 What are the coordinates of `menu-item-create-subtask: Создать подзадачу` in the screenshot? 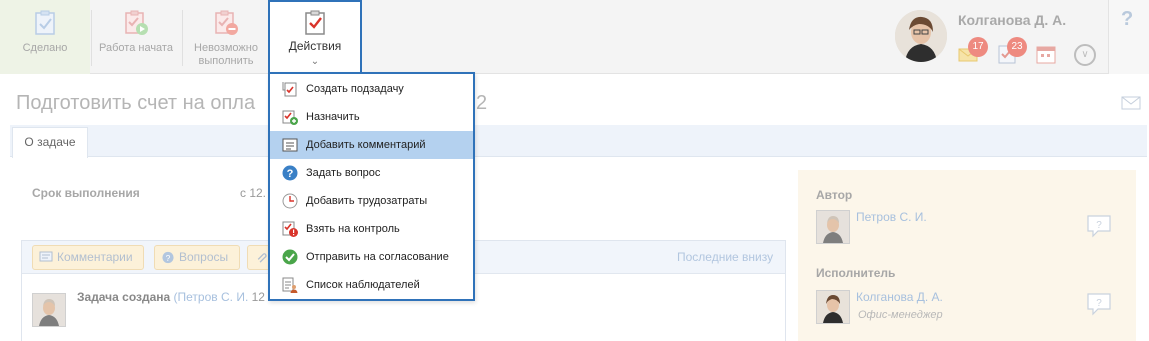 It's located at (371, 89).